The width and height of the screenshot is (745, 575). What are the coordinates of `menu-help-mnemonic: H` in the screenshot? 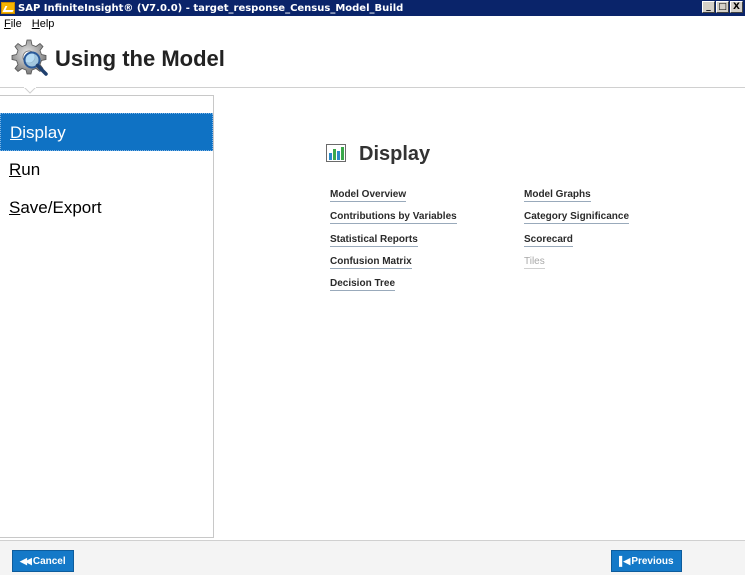 It's located at (35, 24).